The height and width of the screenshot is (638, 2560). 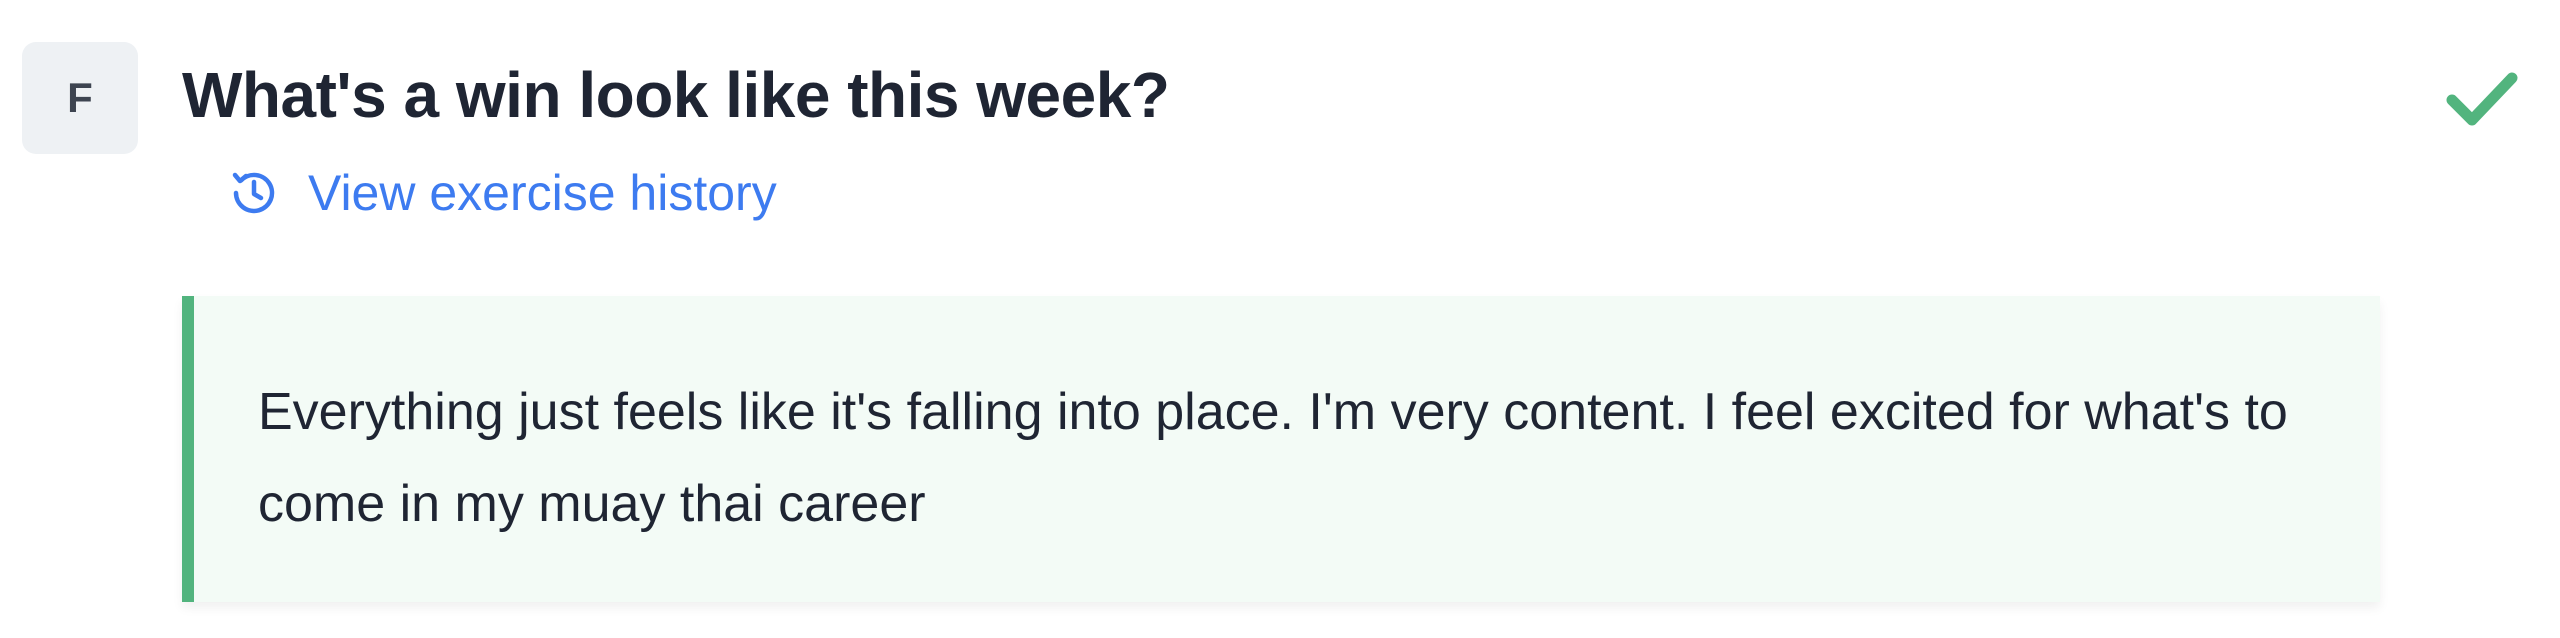 I want to click on avatar-initial: F, so click(x=80, y=97).